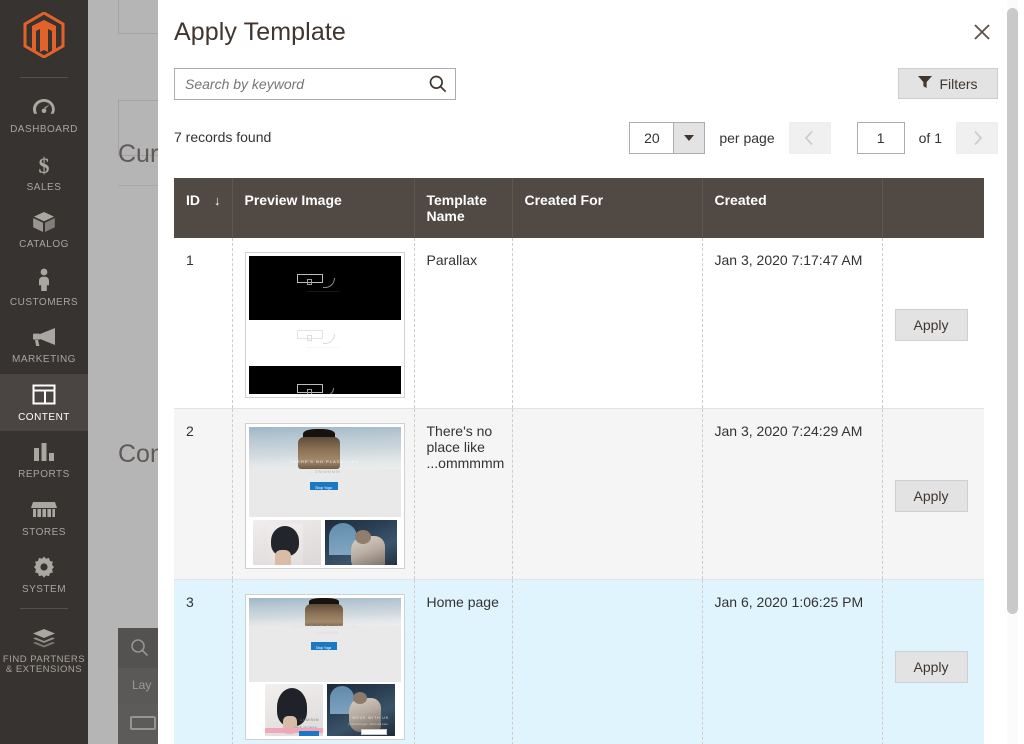 The height and width of the screenshot is (744, 1024). What do you see at coordinates (958, 83) in the screenshot?
I see `filters-label: Filters` at bounding box center [958, 83].